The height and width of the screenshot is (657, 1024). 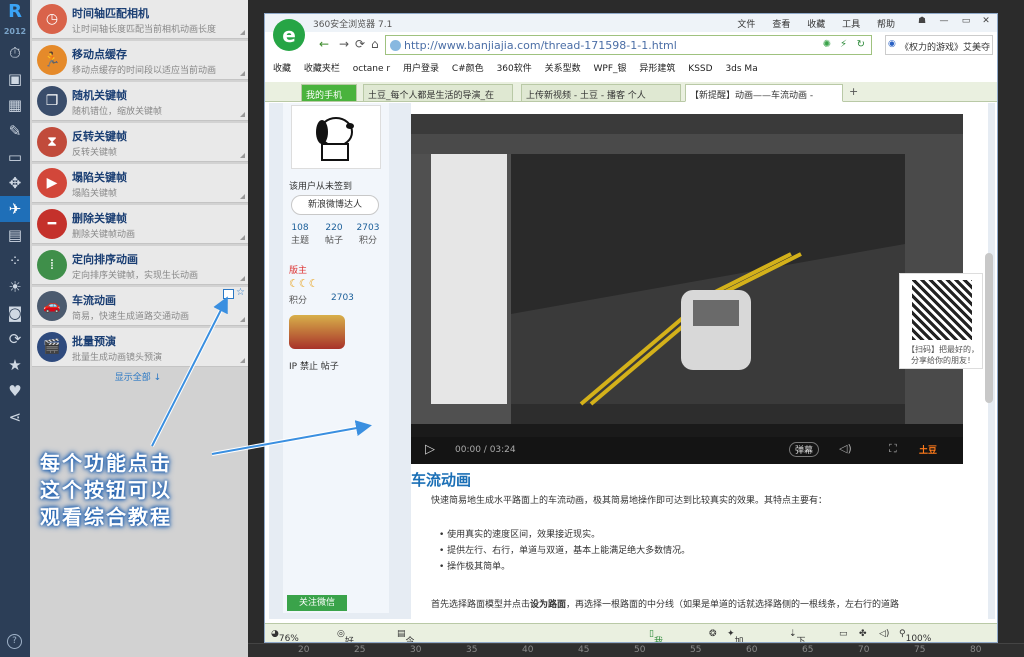 What do you see at coordinates (240, 292) in the screenshot?
I see `star-icon: ☆` at bounding box center [240, 292].